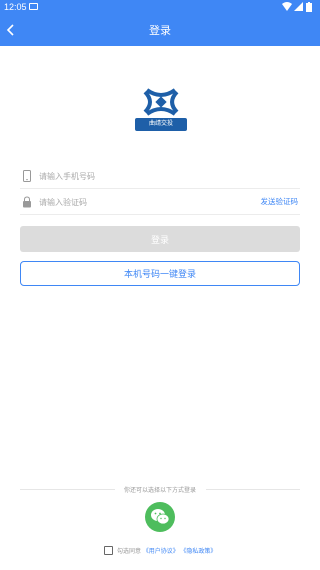 The width and height of the screenshot is (320, 570). Describe the element at coordinates (160, 239) in the screenshot. I see `login-button: 登录` at that location.